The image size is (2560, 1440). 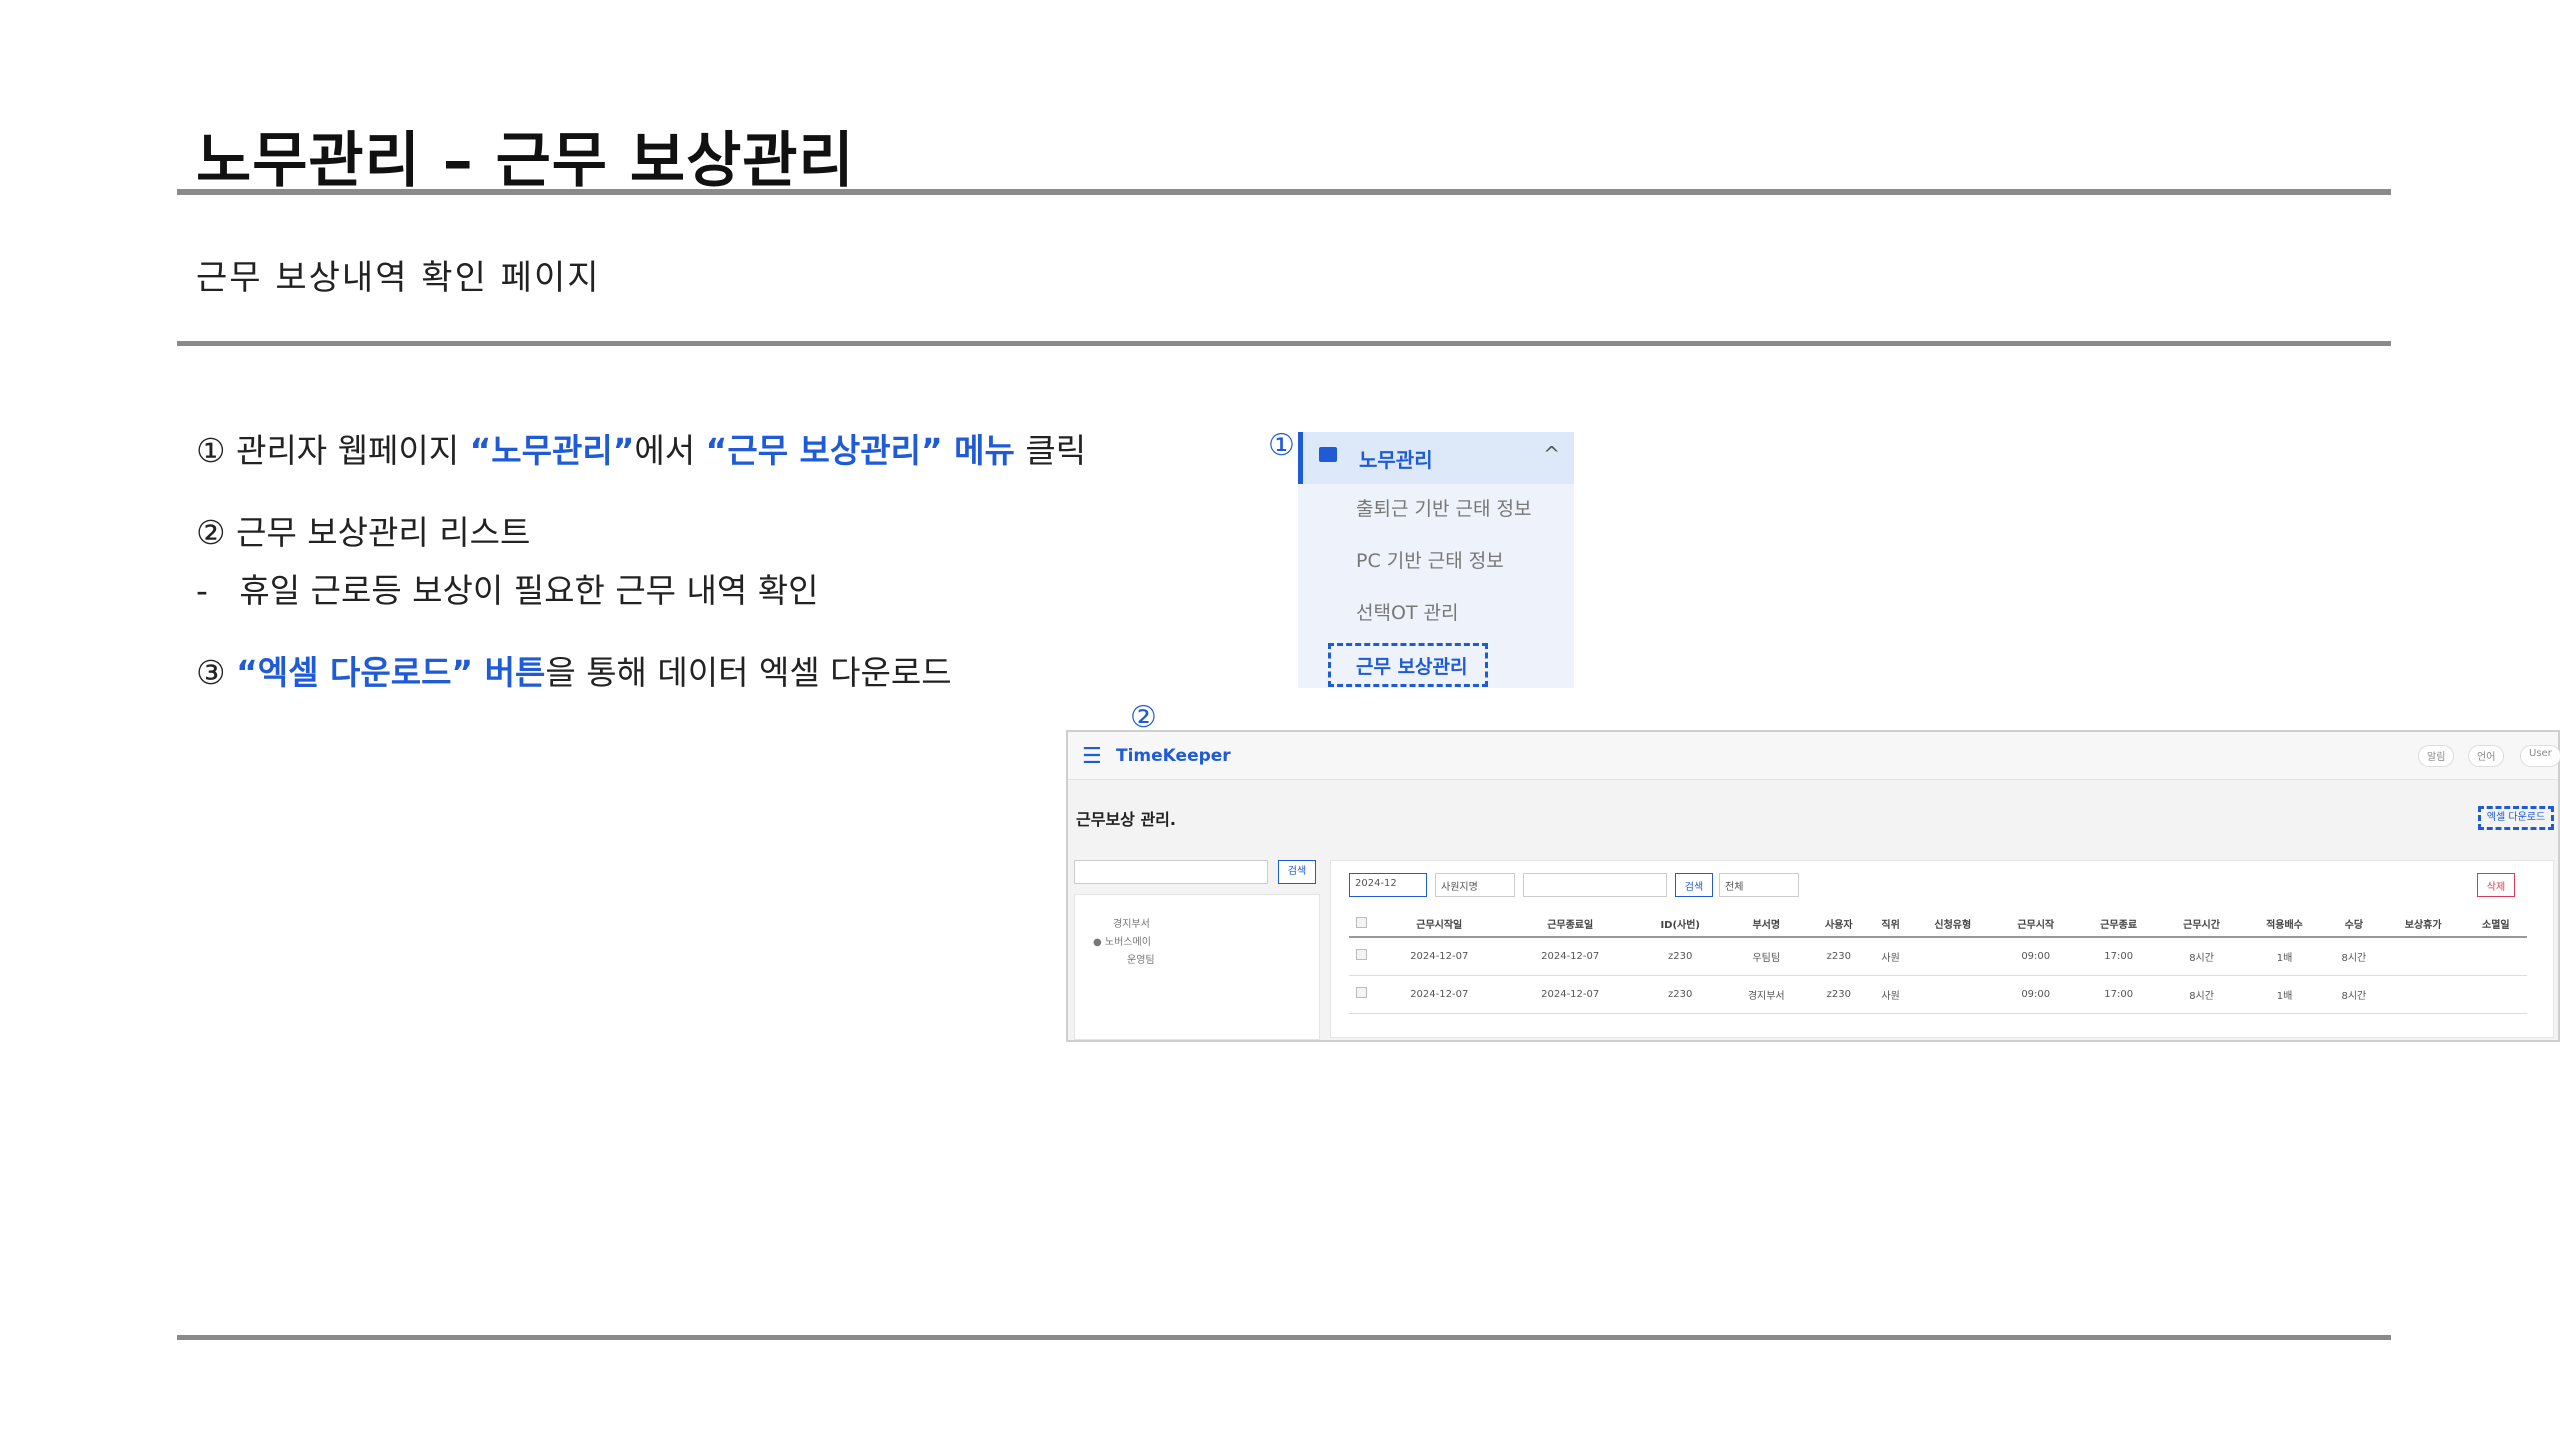 What do you see at coordinates (1436, 458) in the screenshot?
I see `menu-header-labor: 노무관리 ^` at bounding box center [1436, 458].